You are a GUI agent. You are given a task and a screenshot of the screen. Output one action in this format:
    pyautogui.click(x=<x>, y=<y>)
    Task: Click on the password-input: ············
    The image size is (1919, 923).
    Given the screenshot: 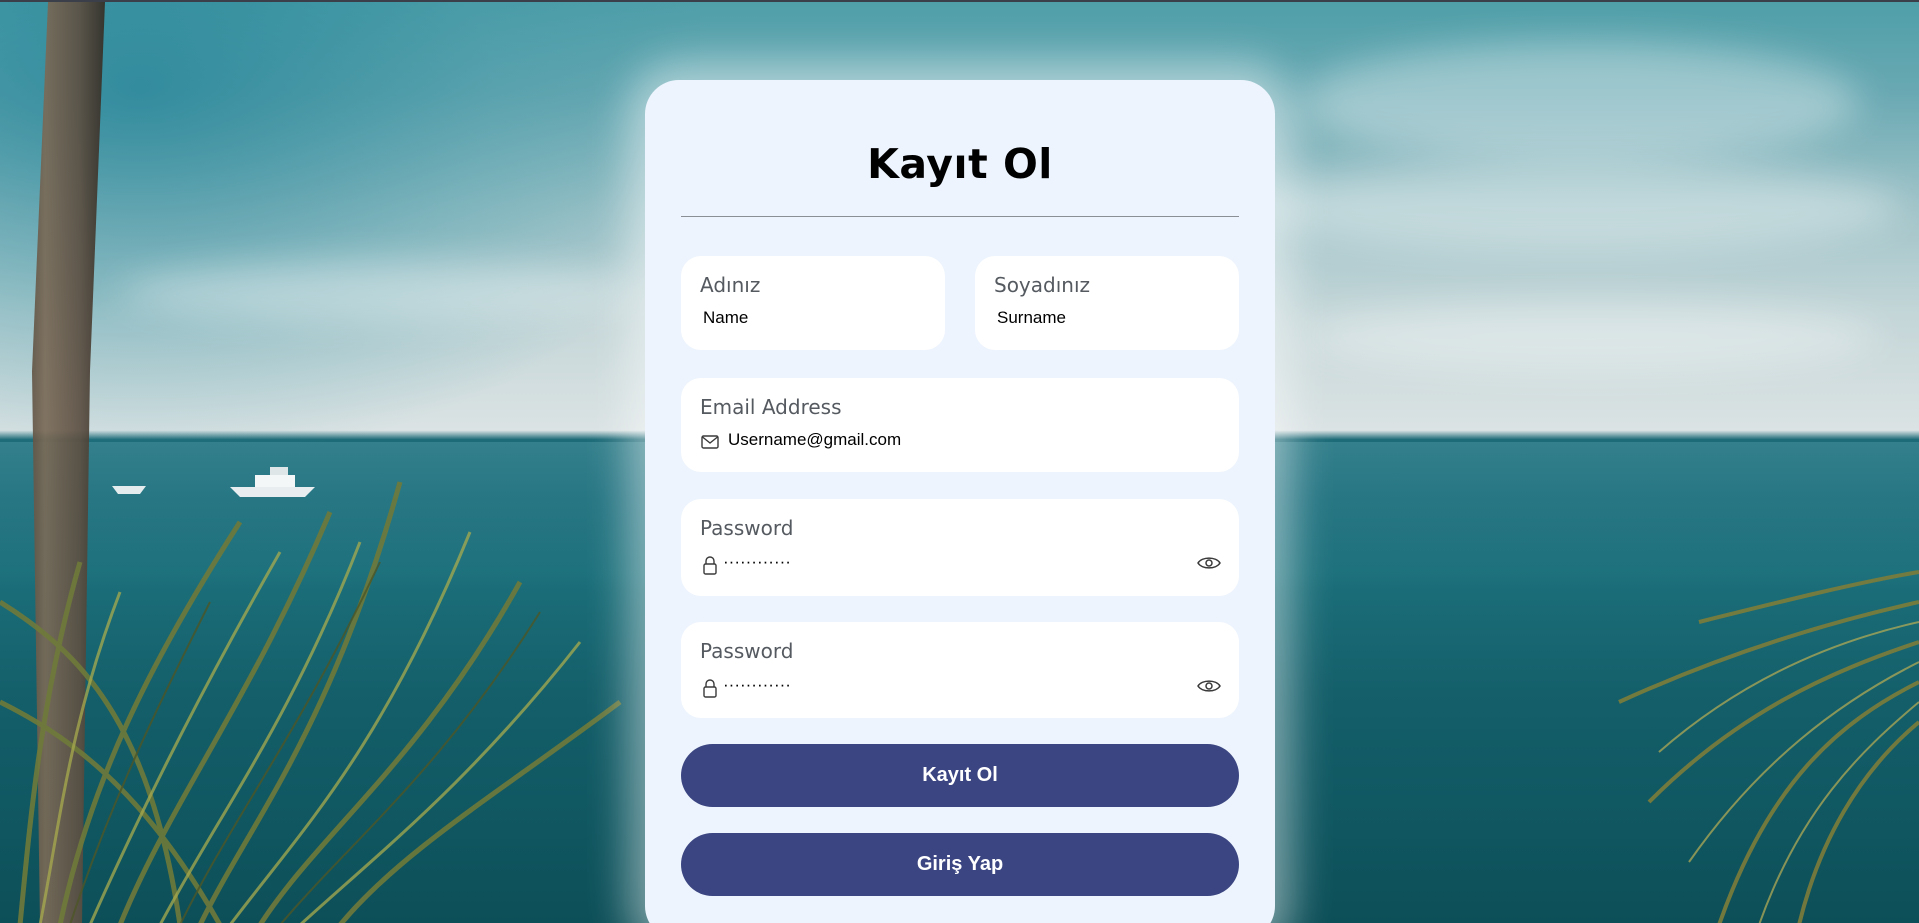 What is the action you would take?
    pyautogui.click(x=757, y=562)
    